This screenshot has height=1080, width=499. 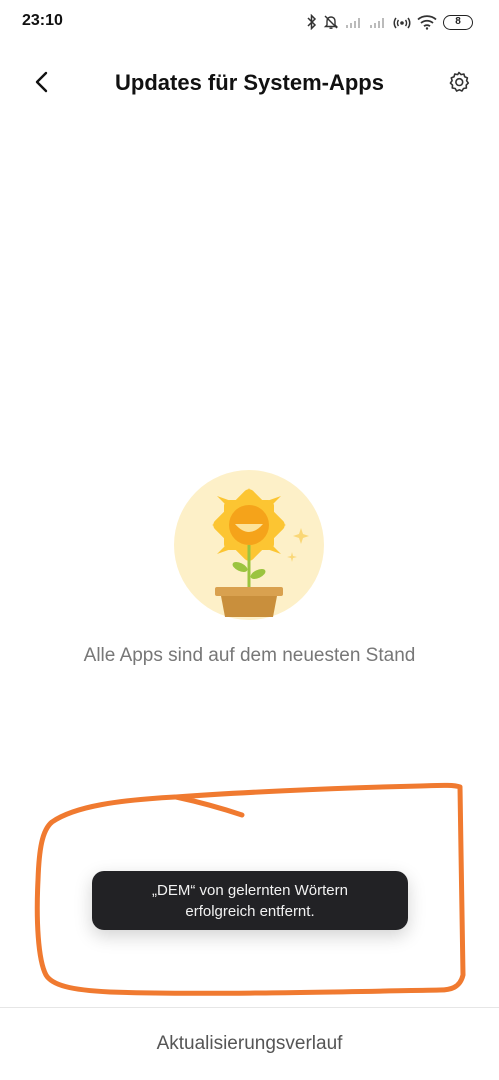 I want to click on settings-button, so click(x=459, y=84).